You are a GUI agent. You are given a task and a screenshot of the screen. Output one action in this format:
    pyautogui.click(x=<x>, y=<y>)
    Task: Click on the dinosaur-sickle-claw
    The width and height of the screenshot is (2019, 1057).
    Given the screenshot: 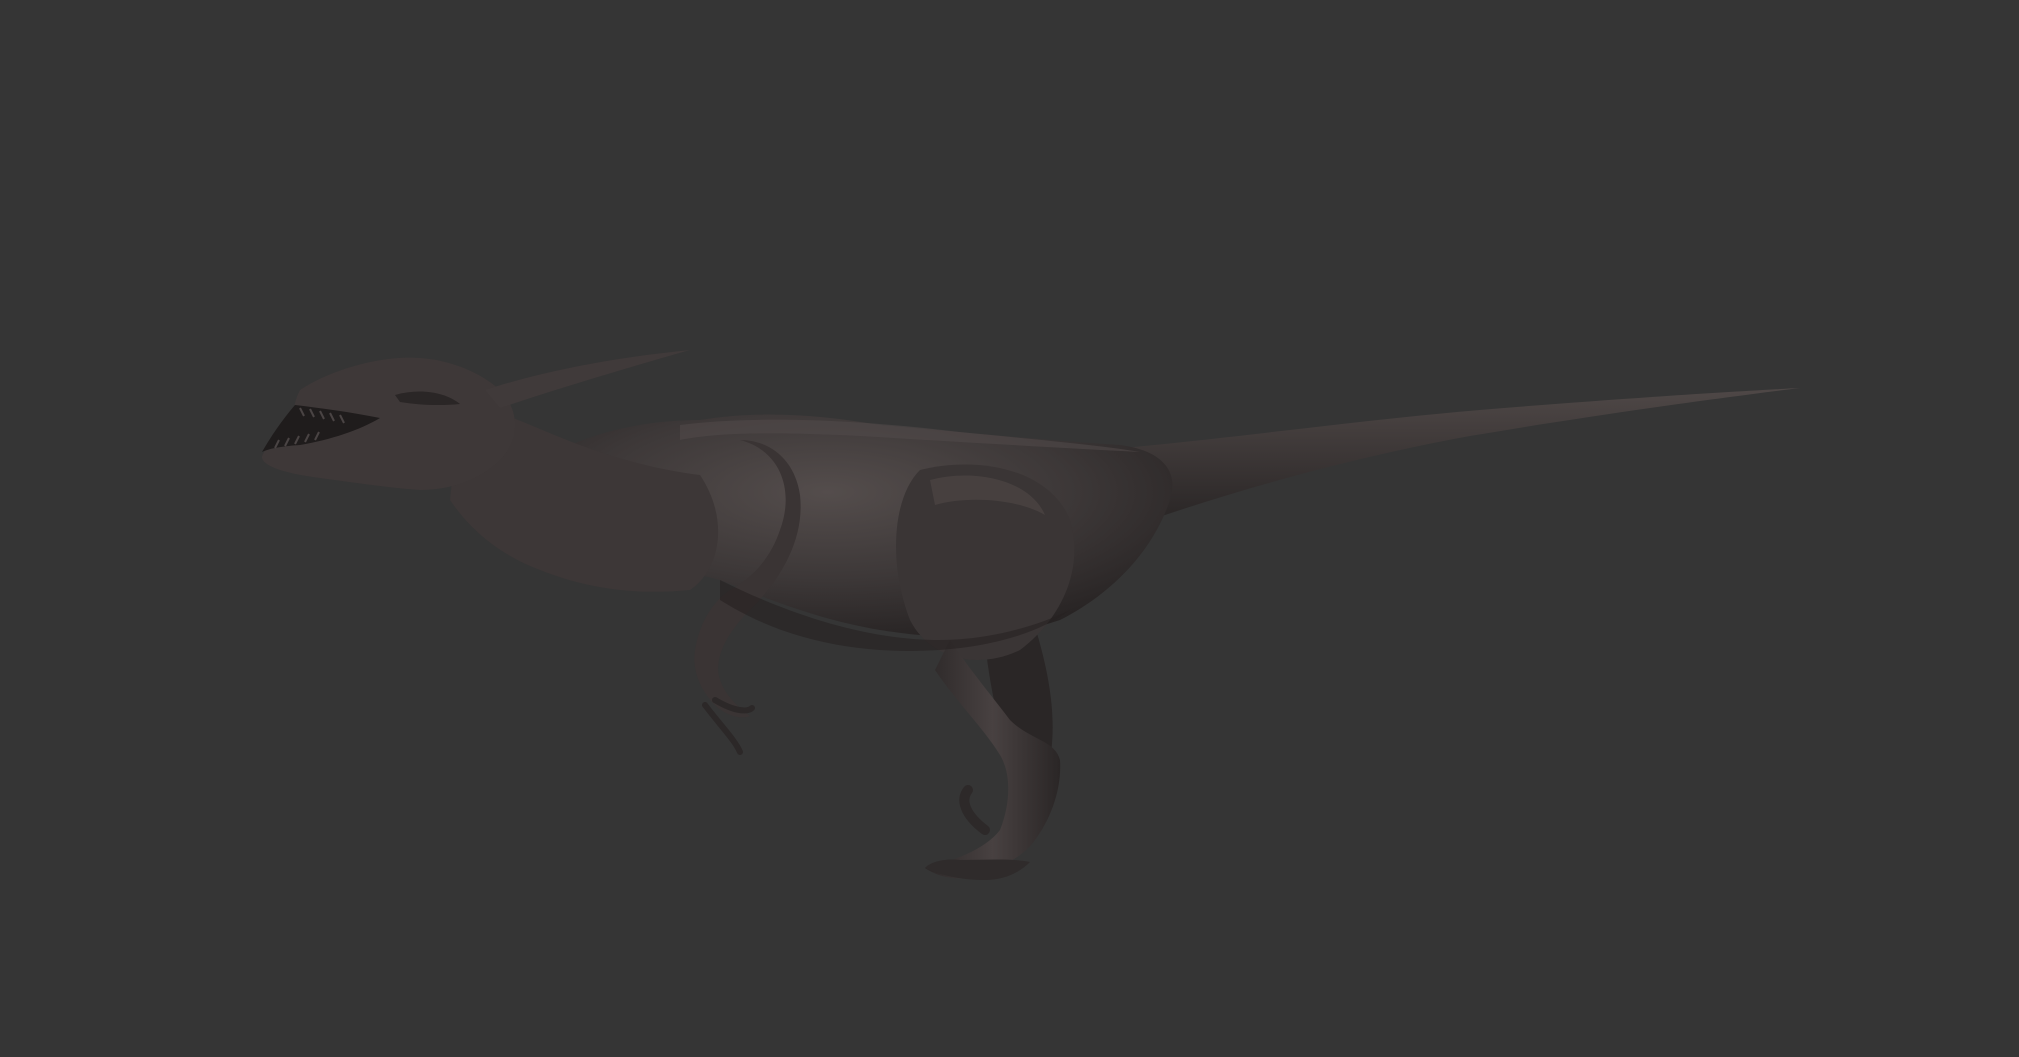 What is the action you would take?
    pyautogui.click(x=974, y=810)
    